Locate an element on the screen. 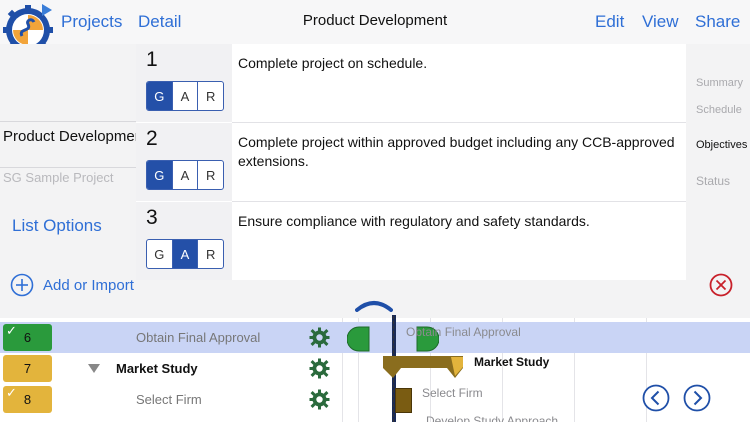 The width and height of the screenshot is (750, 422). task-number-badge: 7 is located at coordinates (27, 368).